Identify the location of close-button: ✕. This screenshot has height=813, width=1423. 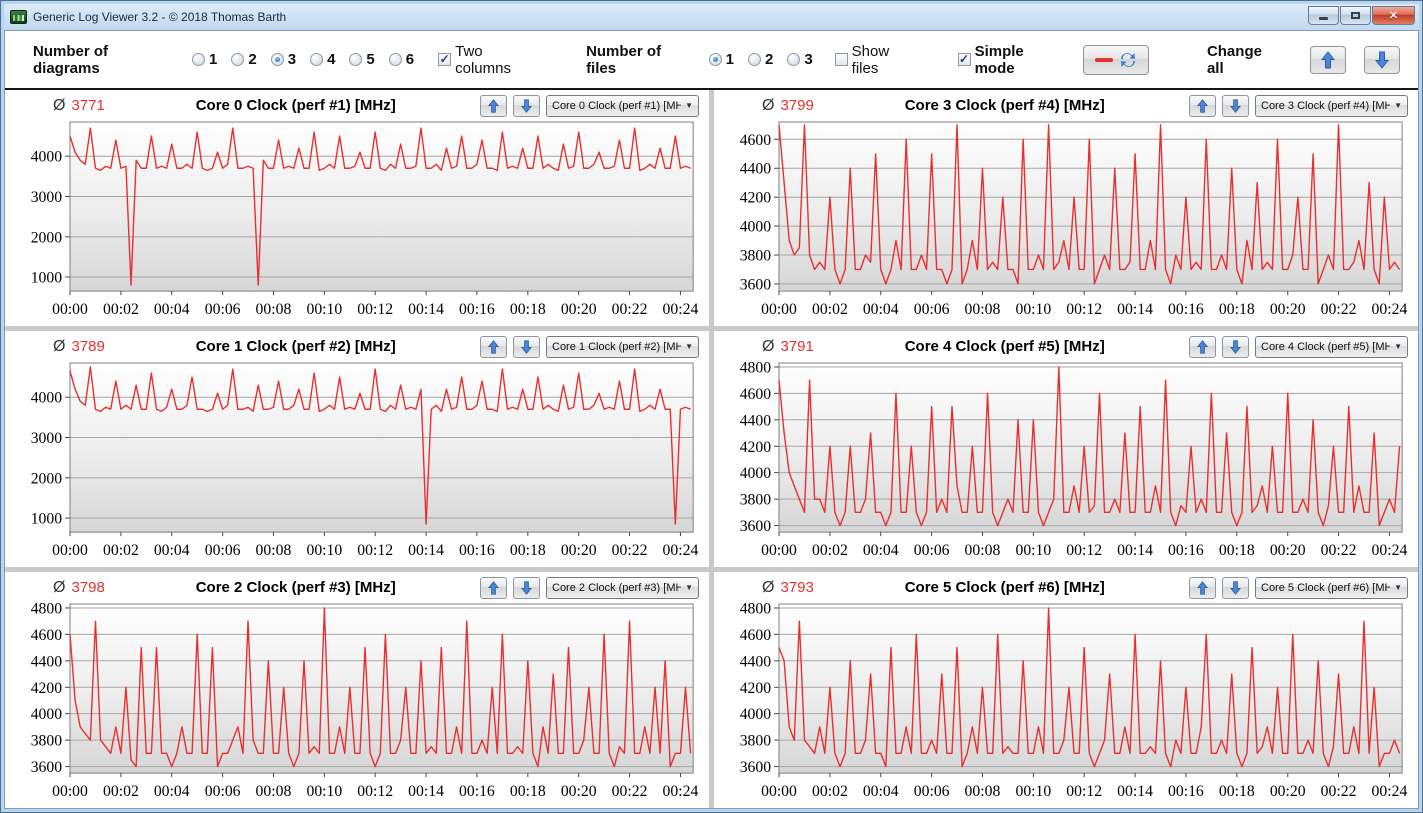
(1393, 15).